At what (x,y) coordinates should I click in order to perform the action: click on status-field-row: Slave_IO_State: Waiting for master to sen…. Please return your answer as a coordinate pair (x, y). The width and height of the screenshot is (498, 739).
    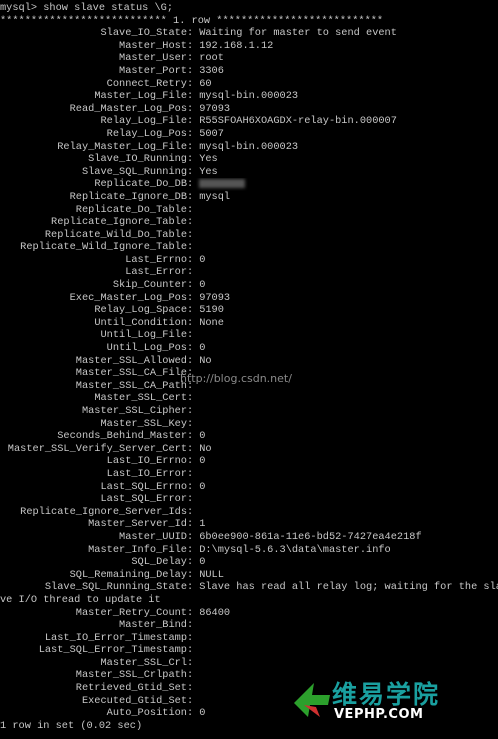
    Looking at the image, I should click on (249, 33).